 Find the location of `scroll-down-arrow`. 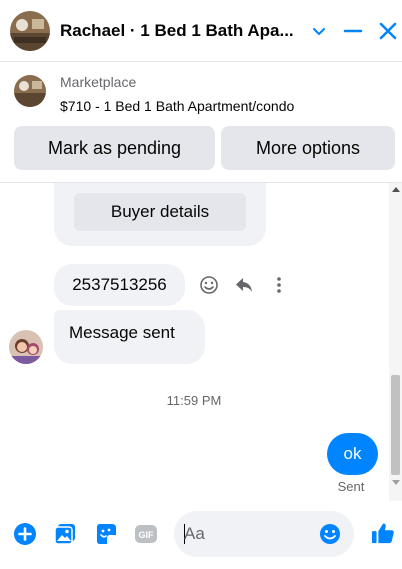

scroll-down-arrow is located at coordinates (396, 482).